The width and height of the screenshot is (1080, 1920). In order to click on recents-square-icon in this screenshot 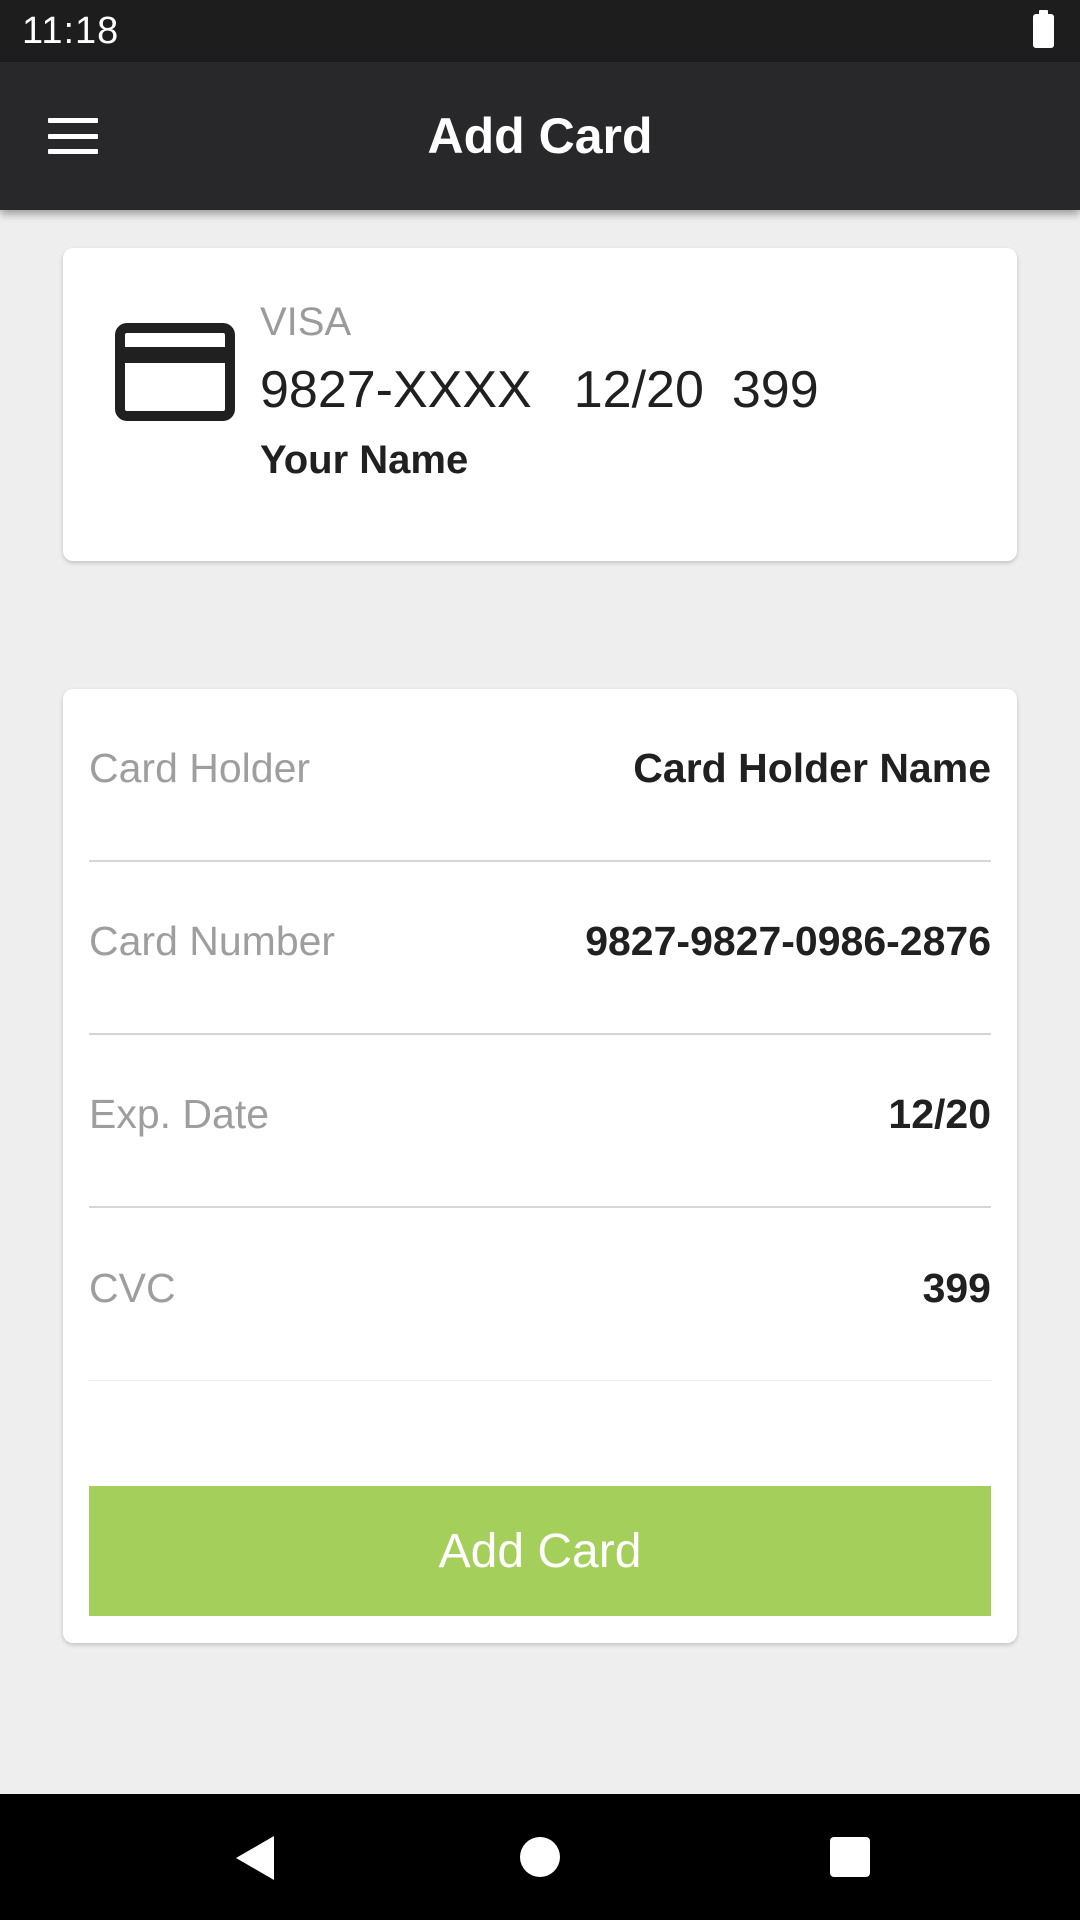, I will do `click(850, 1857)`.